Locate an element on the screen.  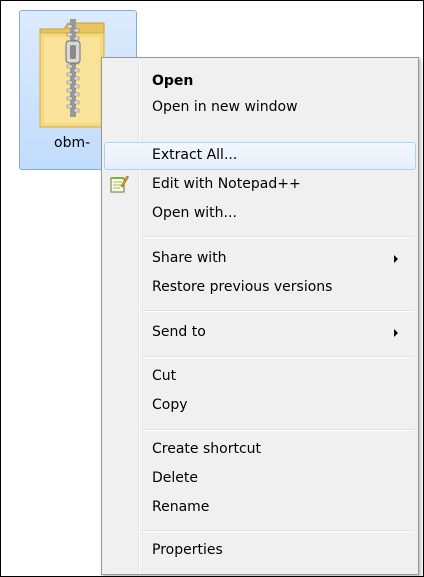
menu-item-label: Edit with Notepad++ is located at coordinates (226, 184).